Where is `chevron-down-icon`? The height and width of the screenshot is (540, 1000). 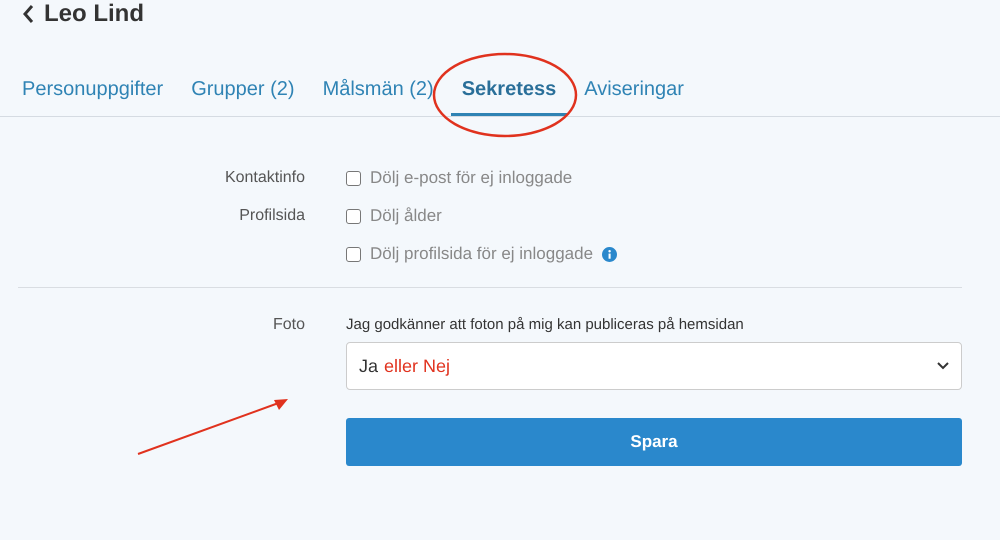 chevron-down-icon is located at coordinates (943, 366).